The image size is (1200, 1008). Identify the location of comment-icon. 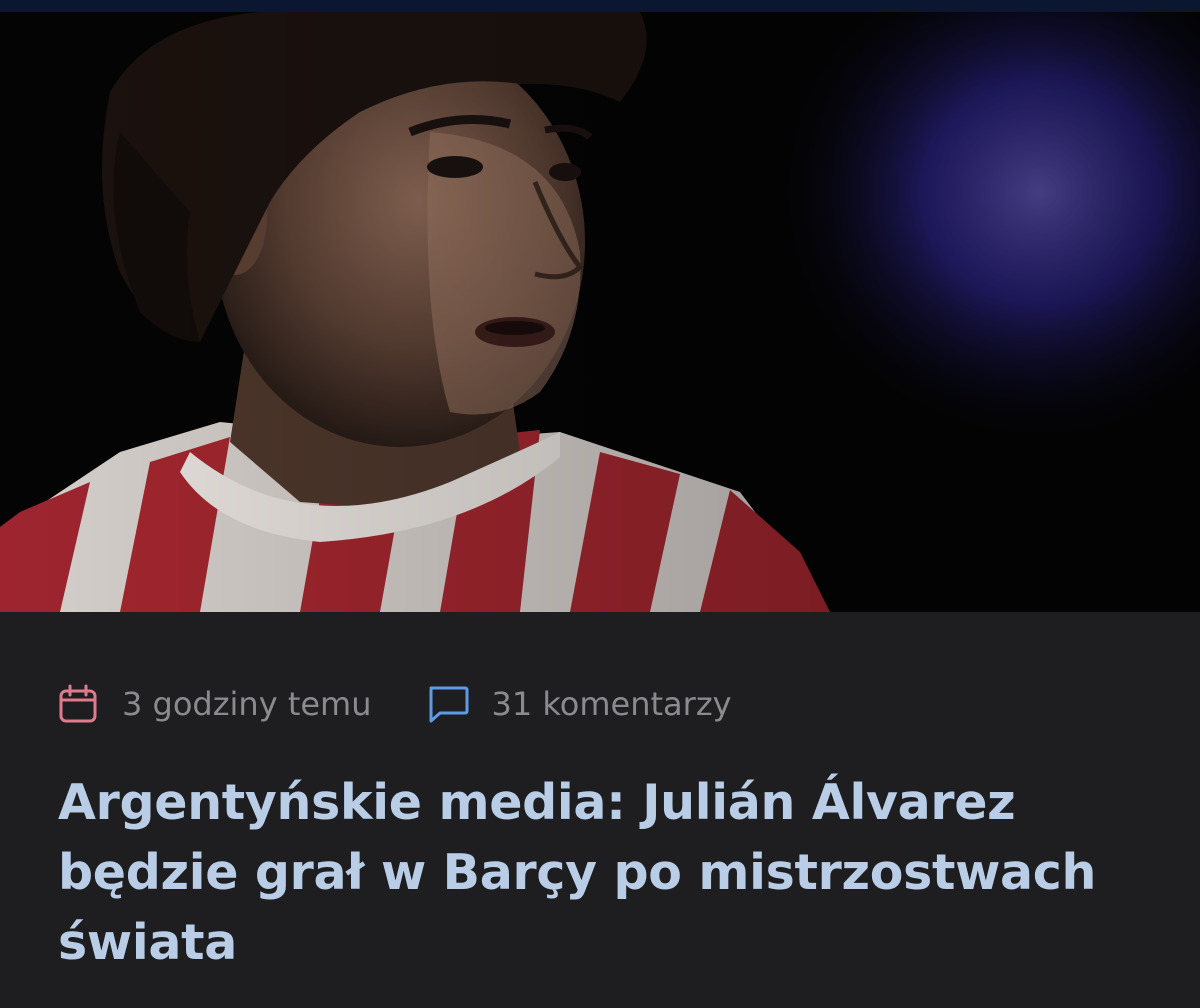
(448, 704).